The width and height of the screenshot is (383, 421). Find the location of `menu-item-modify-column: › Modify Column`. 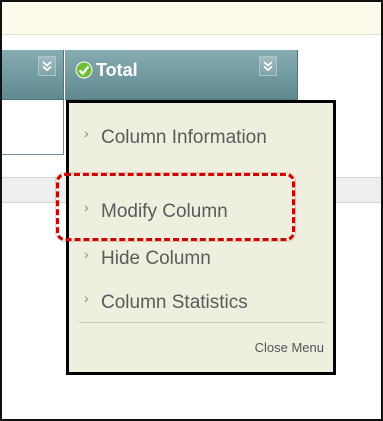

menu-item-modify-column: › Modify Column is located at coordinates (203, 211).